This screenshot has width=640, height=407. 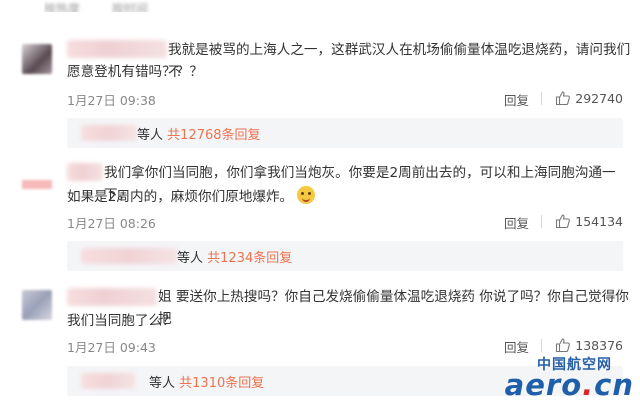 I want to click on sub-replies-summary: 等人 共1234条回复, so click(x=234, y=256).